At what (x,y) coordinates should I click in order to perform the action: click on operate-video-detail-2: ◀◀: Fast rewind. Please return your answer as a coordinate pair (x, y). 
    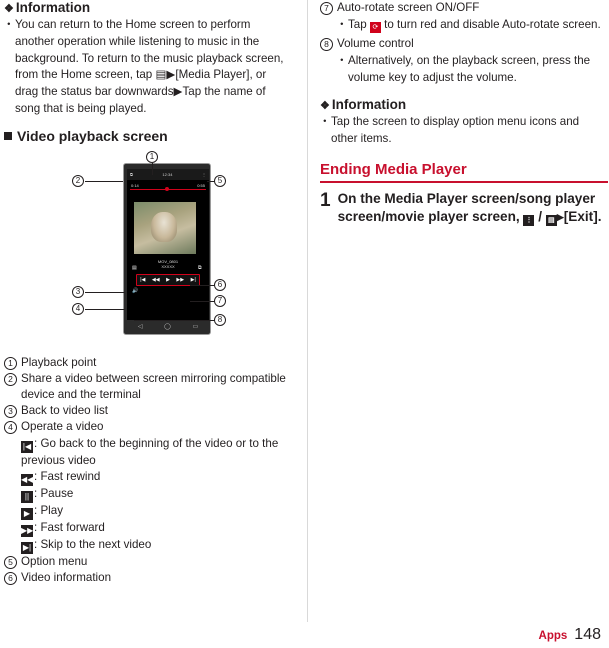
    Looking at the image, I should click on (61, 477).